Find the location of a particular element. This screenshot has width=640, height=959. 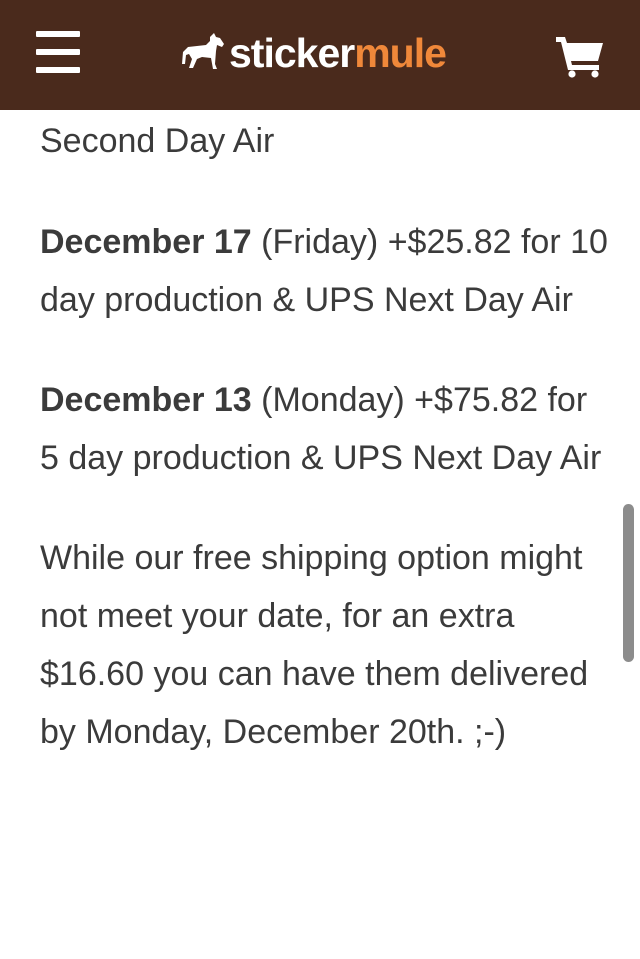

mule-icon is located at coordinates (204, 53).